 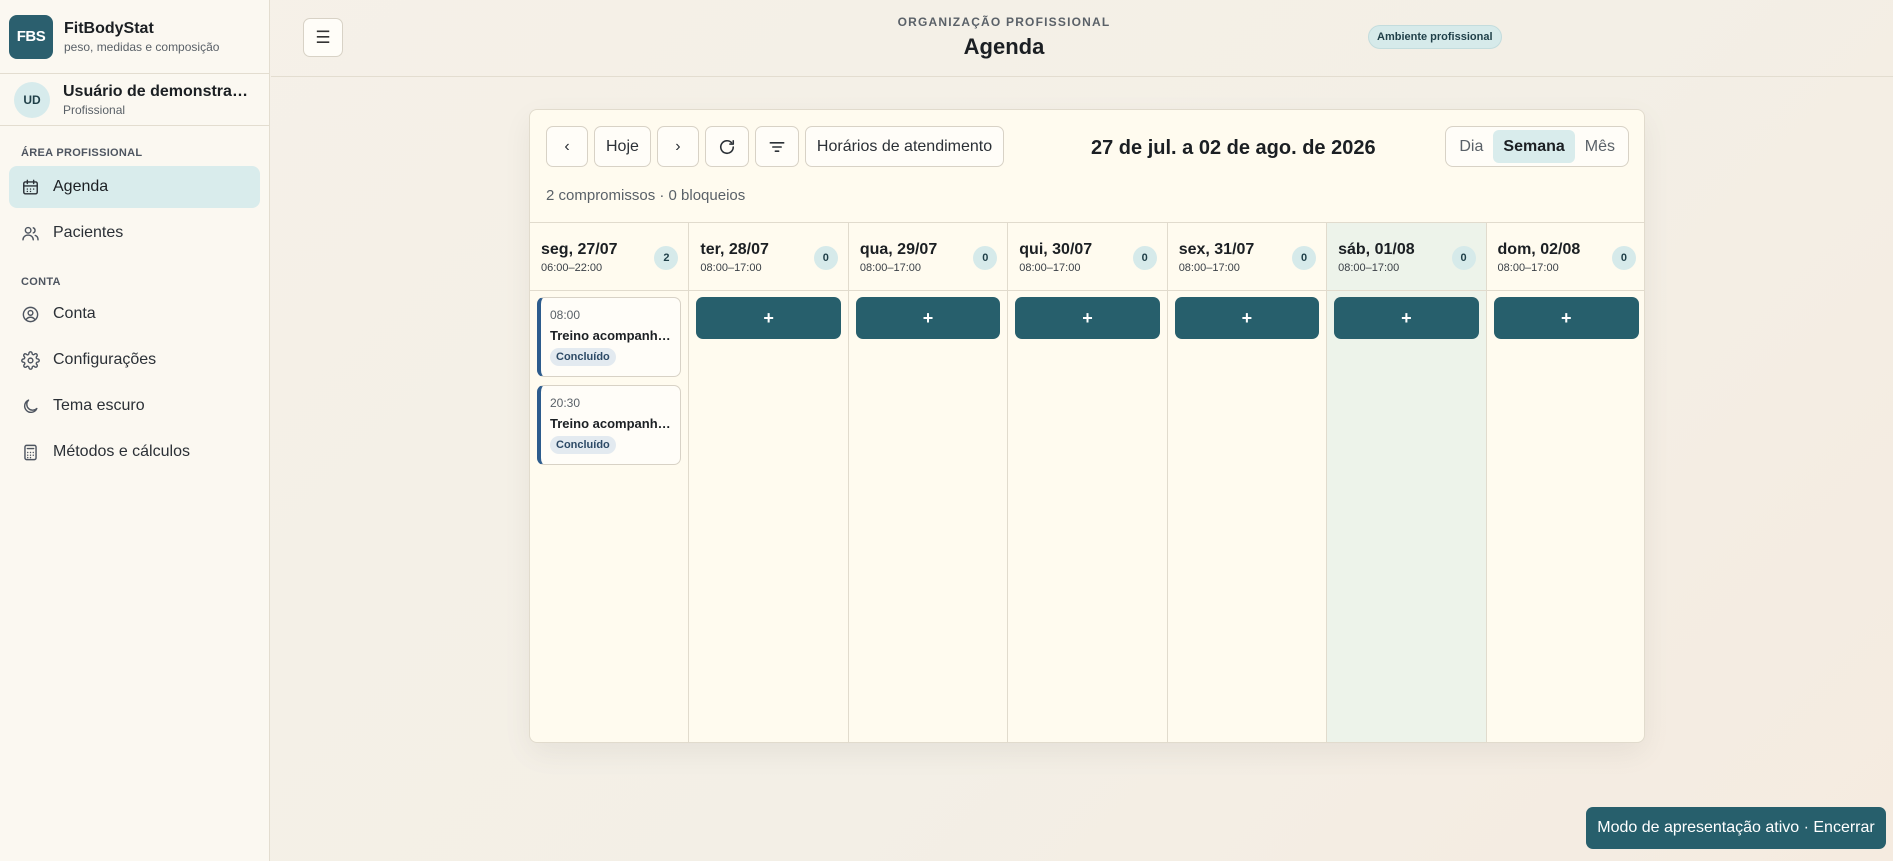 I want to click on view-week: Semana, so click(x=1534, y=146).